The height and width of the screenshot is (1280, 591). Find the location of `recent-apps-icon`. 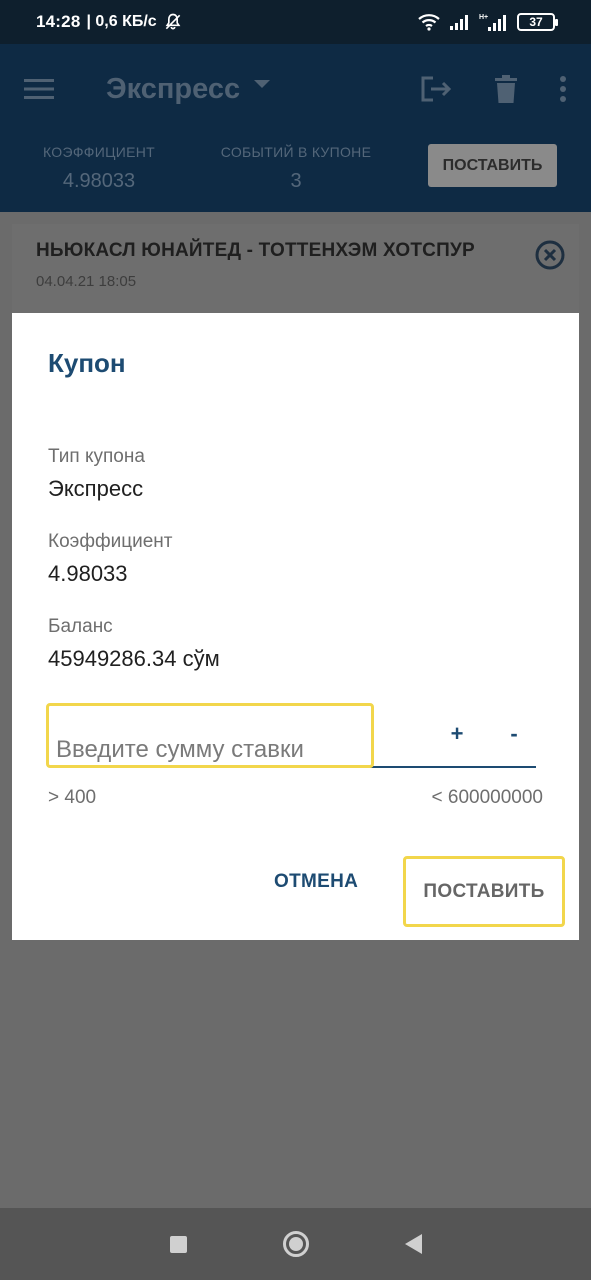

recent-apps-icon is located at coordinates (178, 1244).